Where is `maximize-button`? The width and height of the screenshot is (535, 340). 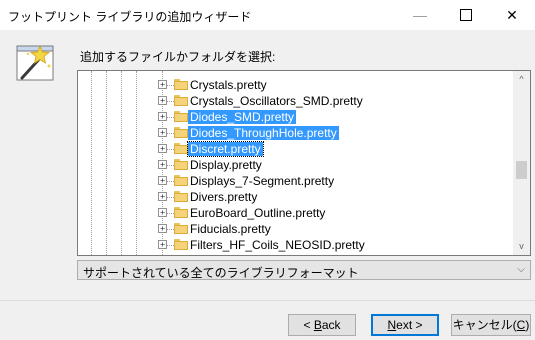 maximize-button is located at coordinates (466, 15).